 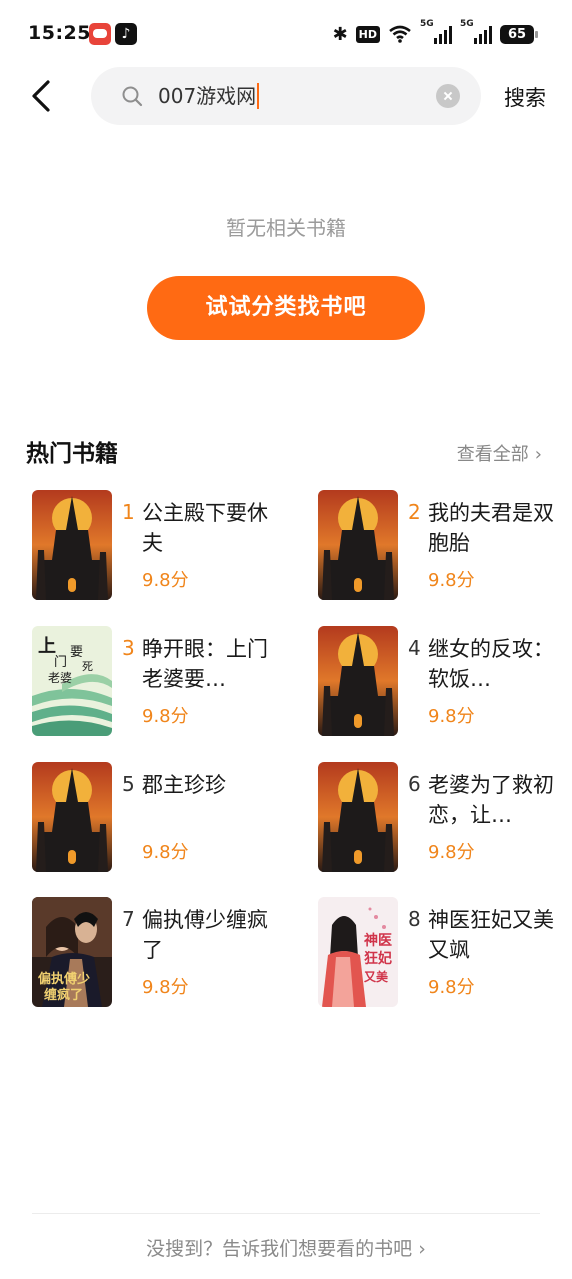 I want to click on signal-icon-1: 5G, so click(x=436, y=31).